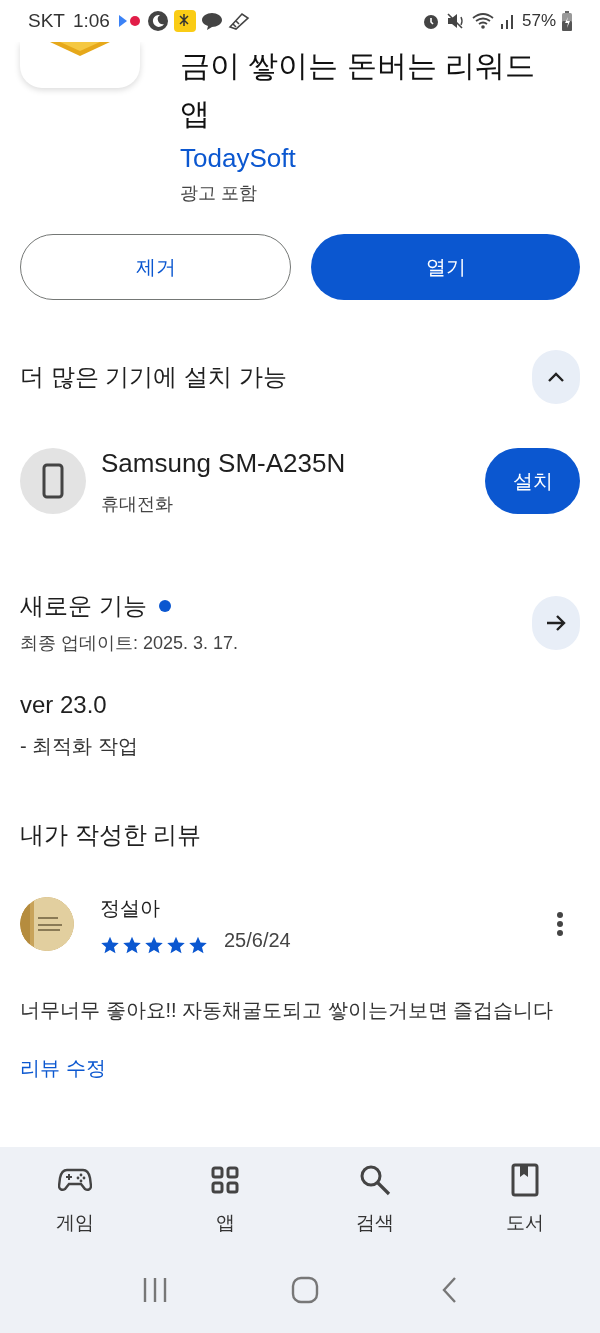  Describe the element at coordinates (111, 835) in the screenshot. I see `section-title: 내가 작성한 리뷰` at that location.